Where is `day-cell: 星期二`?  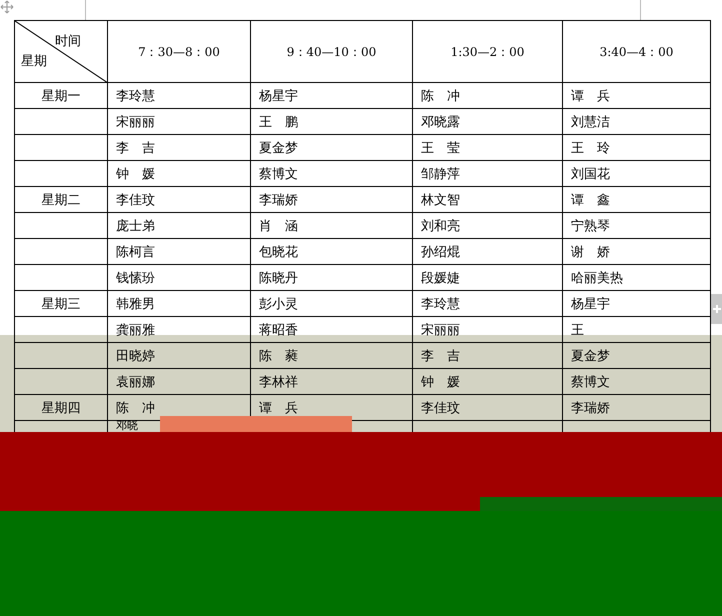 day-cell: 星期二 is located at coordinates (61, 199).